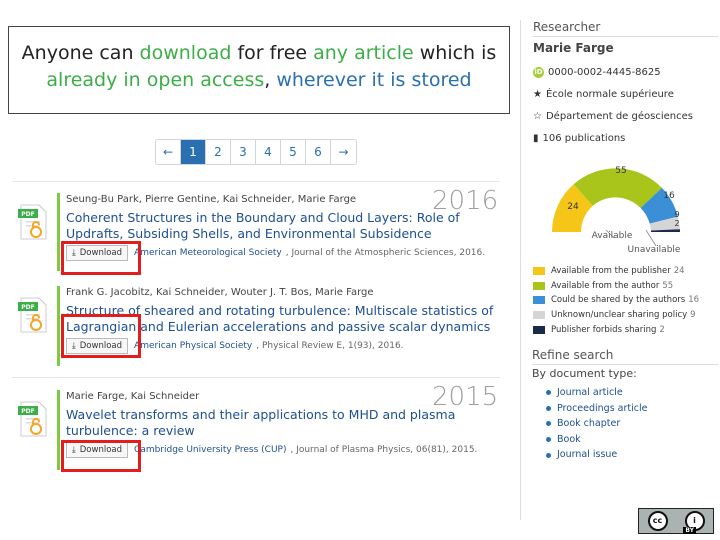 This screenshot has height=540, width=720. I want to click on legend-count: 55, so click(668, 285).